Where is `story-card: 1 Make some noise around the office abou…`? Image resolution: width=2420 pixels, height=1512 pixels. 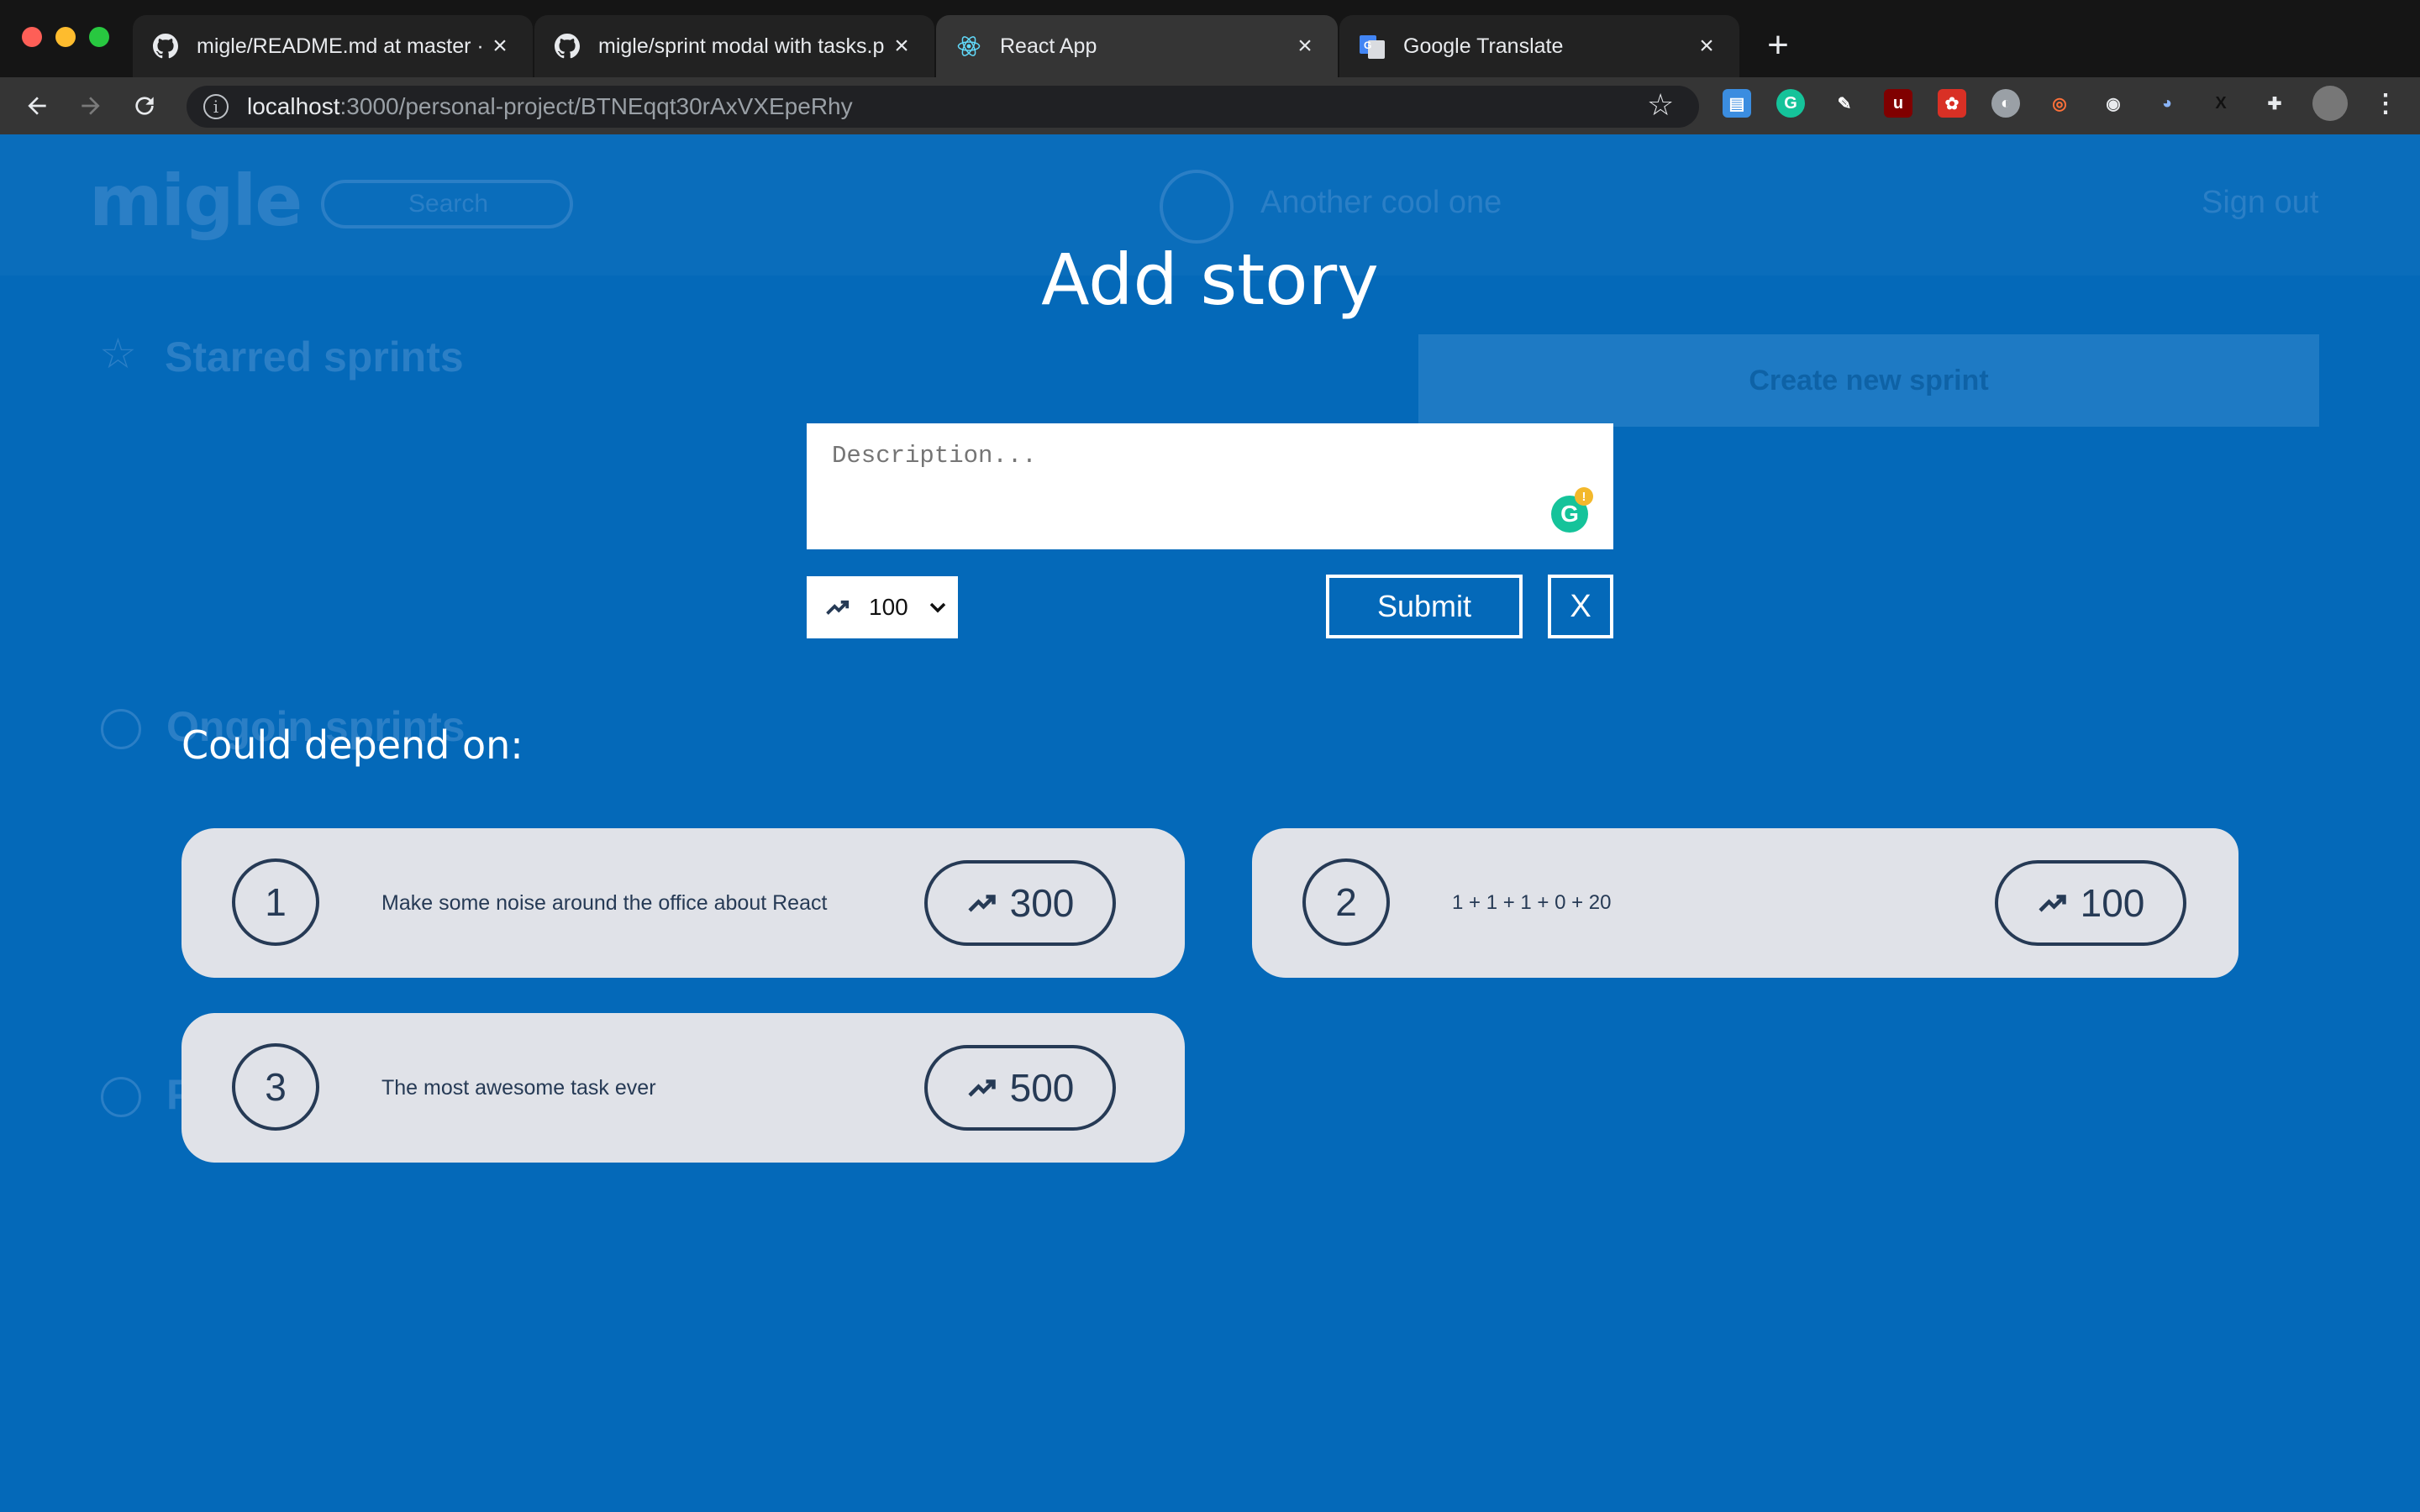 story-card: 1 Make some noise around the office abou… is located at coordinates (683, 903).